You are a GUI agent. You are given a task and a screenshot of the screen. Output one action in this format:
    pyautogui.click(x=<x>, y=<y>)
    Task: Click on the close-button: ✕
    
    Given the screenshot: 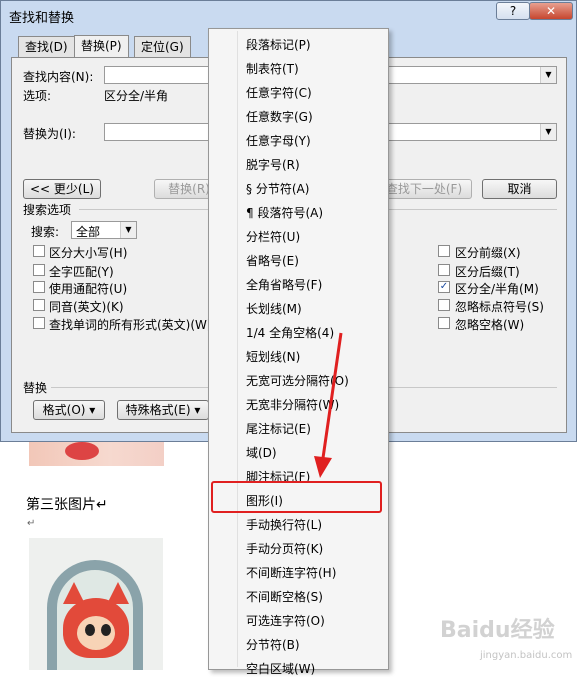 What is the action you would take?
    pyautogui.click(x=551, y=11)
    